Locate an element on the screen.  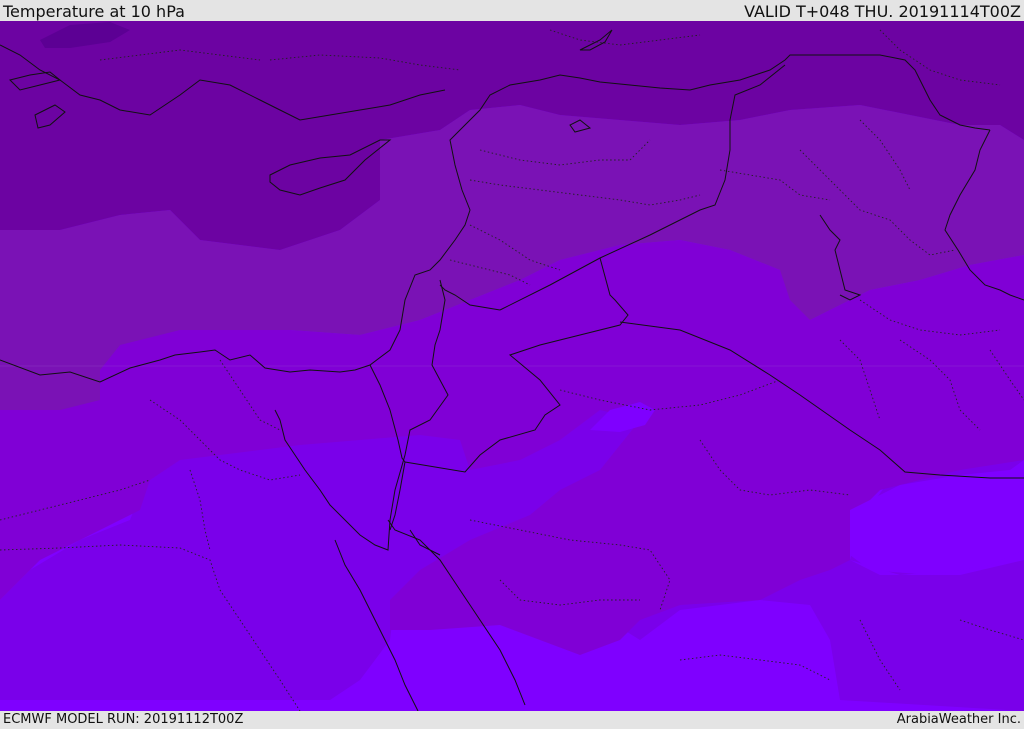
valid-time: VALID T+048 THU. 20191114T00Z is located at coordinates (882, 11).